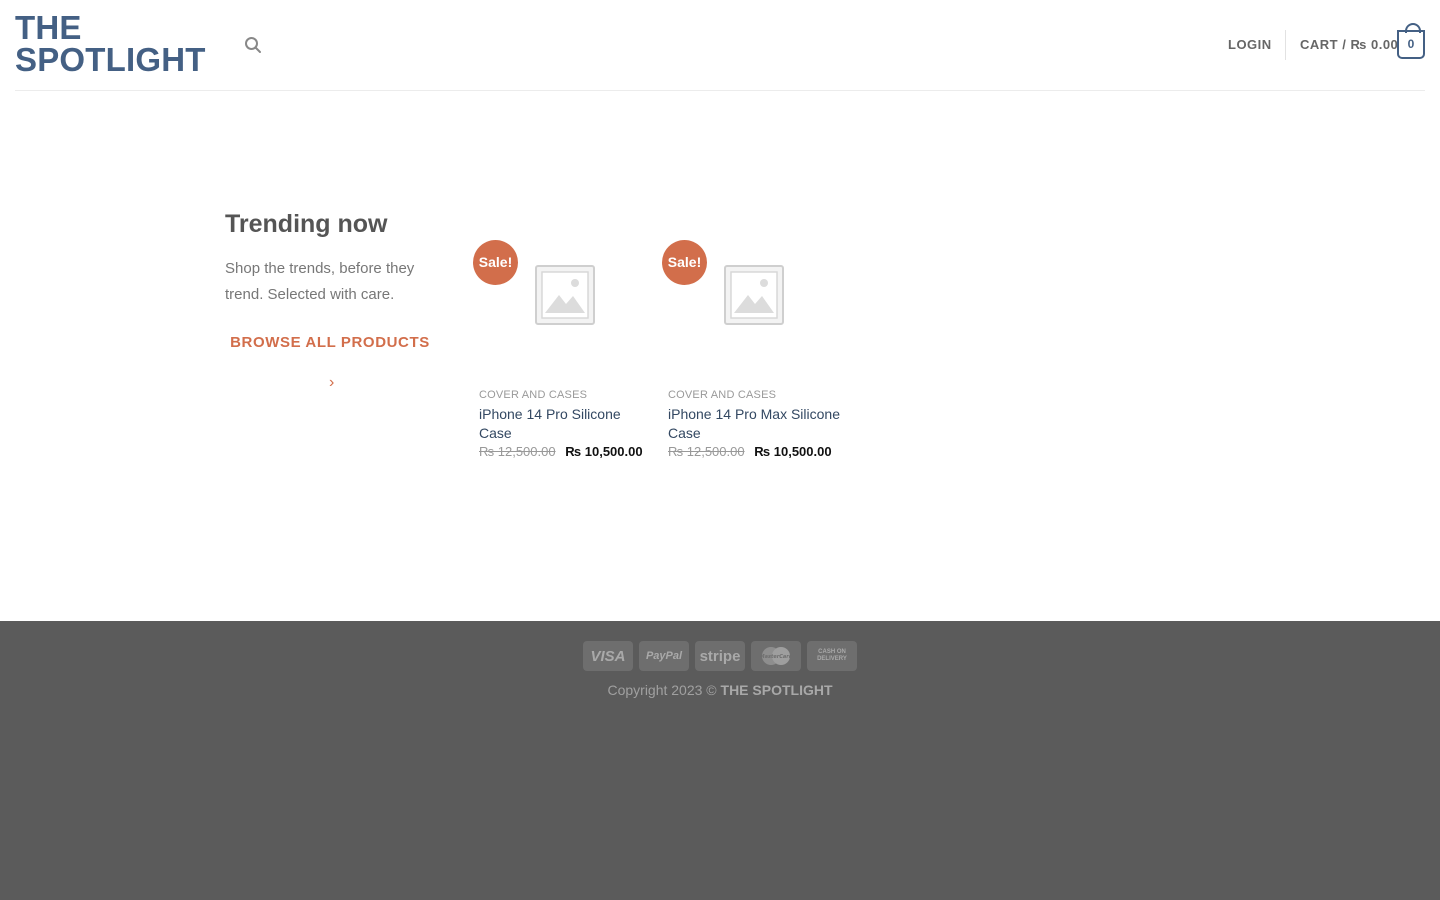  Describe the element at coordinates (331, 383) in the screenshot. I see `chevron-right-icon: ›` at that location.